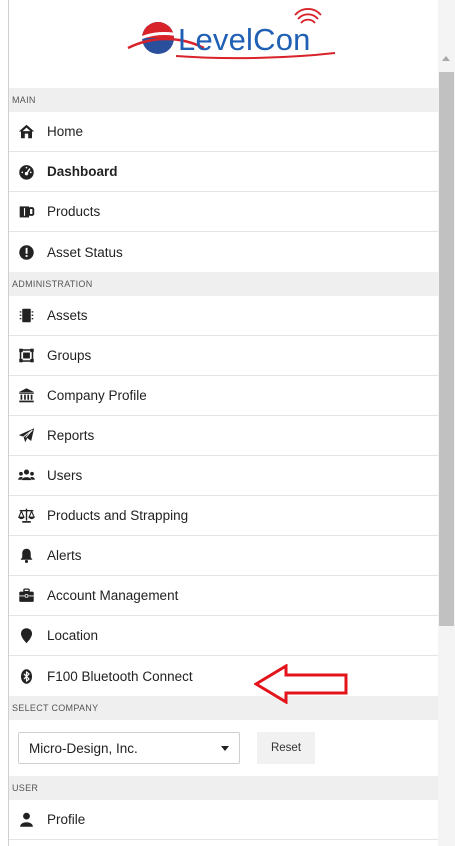 This screenshot has width=455, height=846. Describe the element at coordinates (223, 556) in the screenshot. I see `sidebar-item-alerts: Alerts` at that location.